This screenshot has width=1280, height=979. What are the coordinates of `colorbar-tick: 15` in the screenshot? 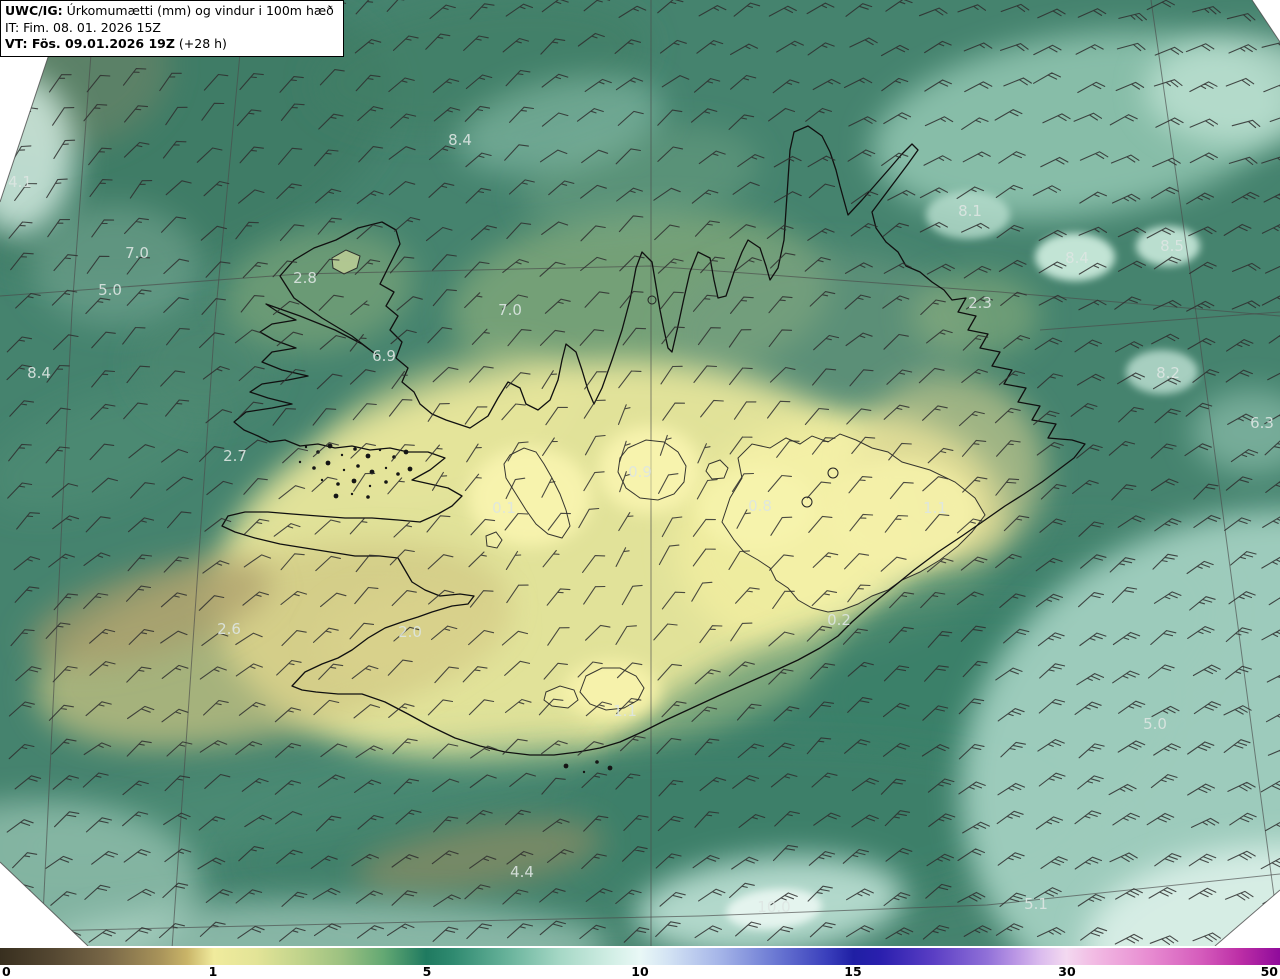 It's located at (853, 971).